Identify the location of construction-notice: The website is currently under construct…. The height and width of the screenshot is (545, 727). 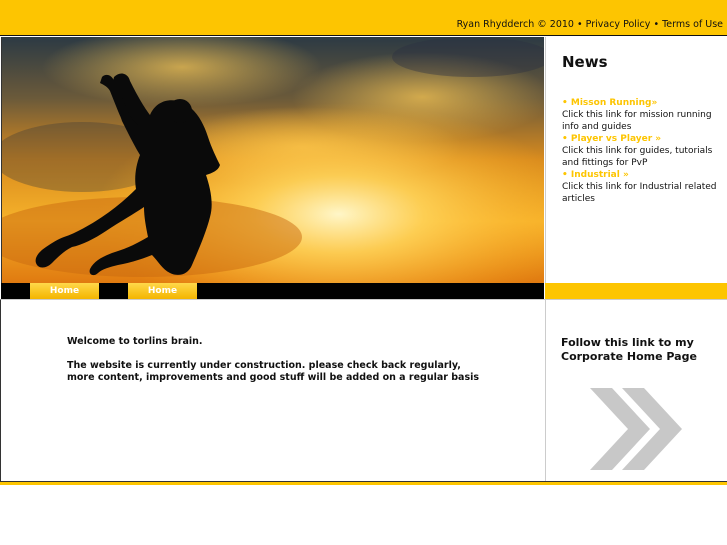
(273, 371).